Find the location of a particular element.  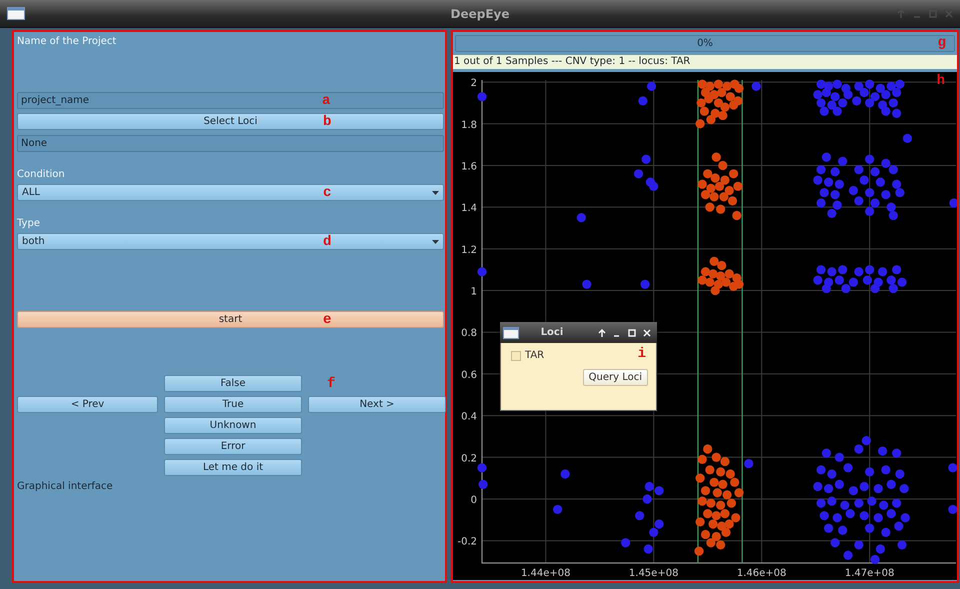

project-name-field: project_name a is located at coordinates (230, 100).